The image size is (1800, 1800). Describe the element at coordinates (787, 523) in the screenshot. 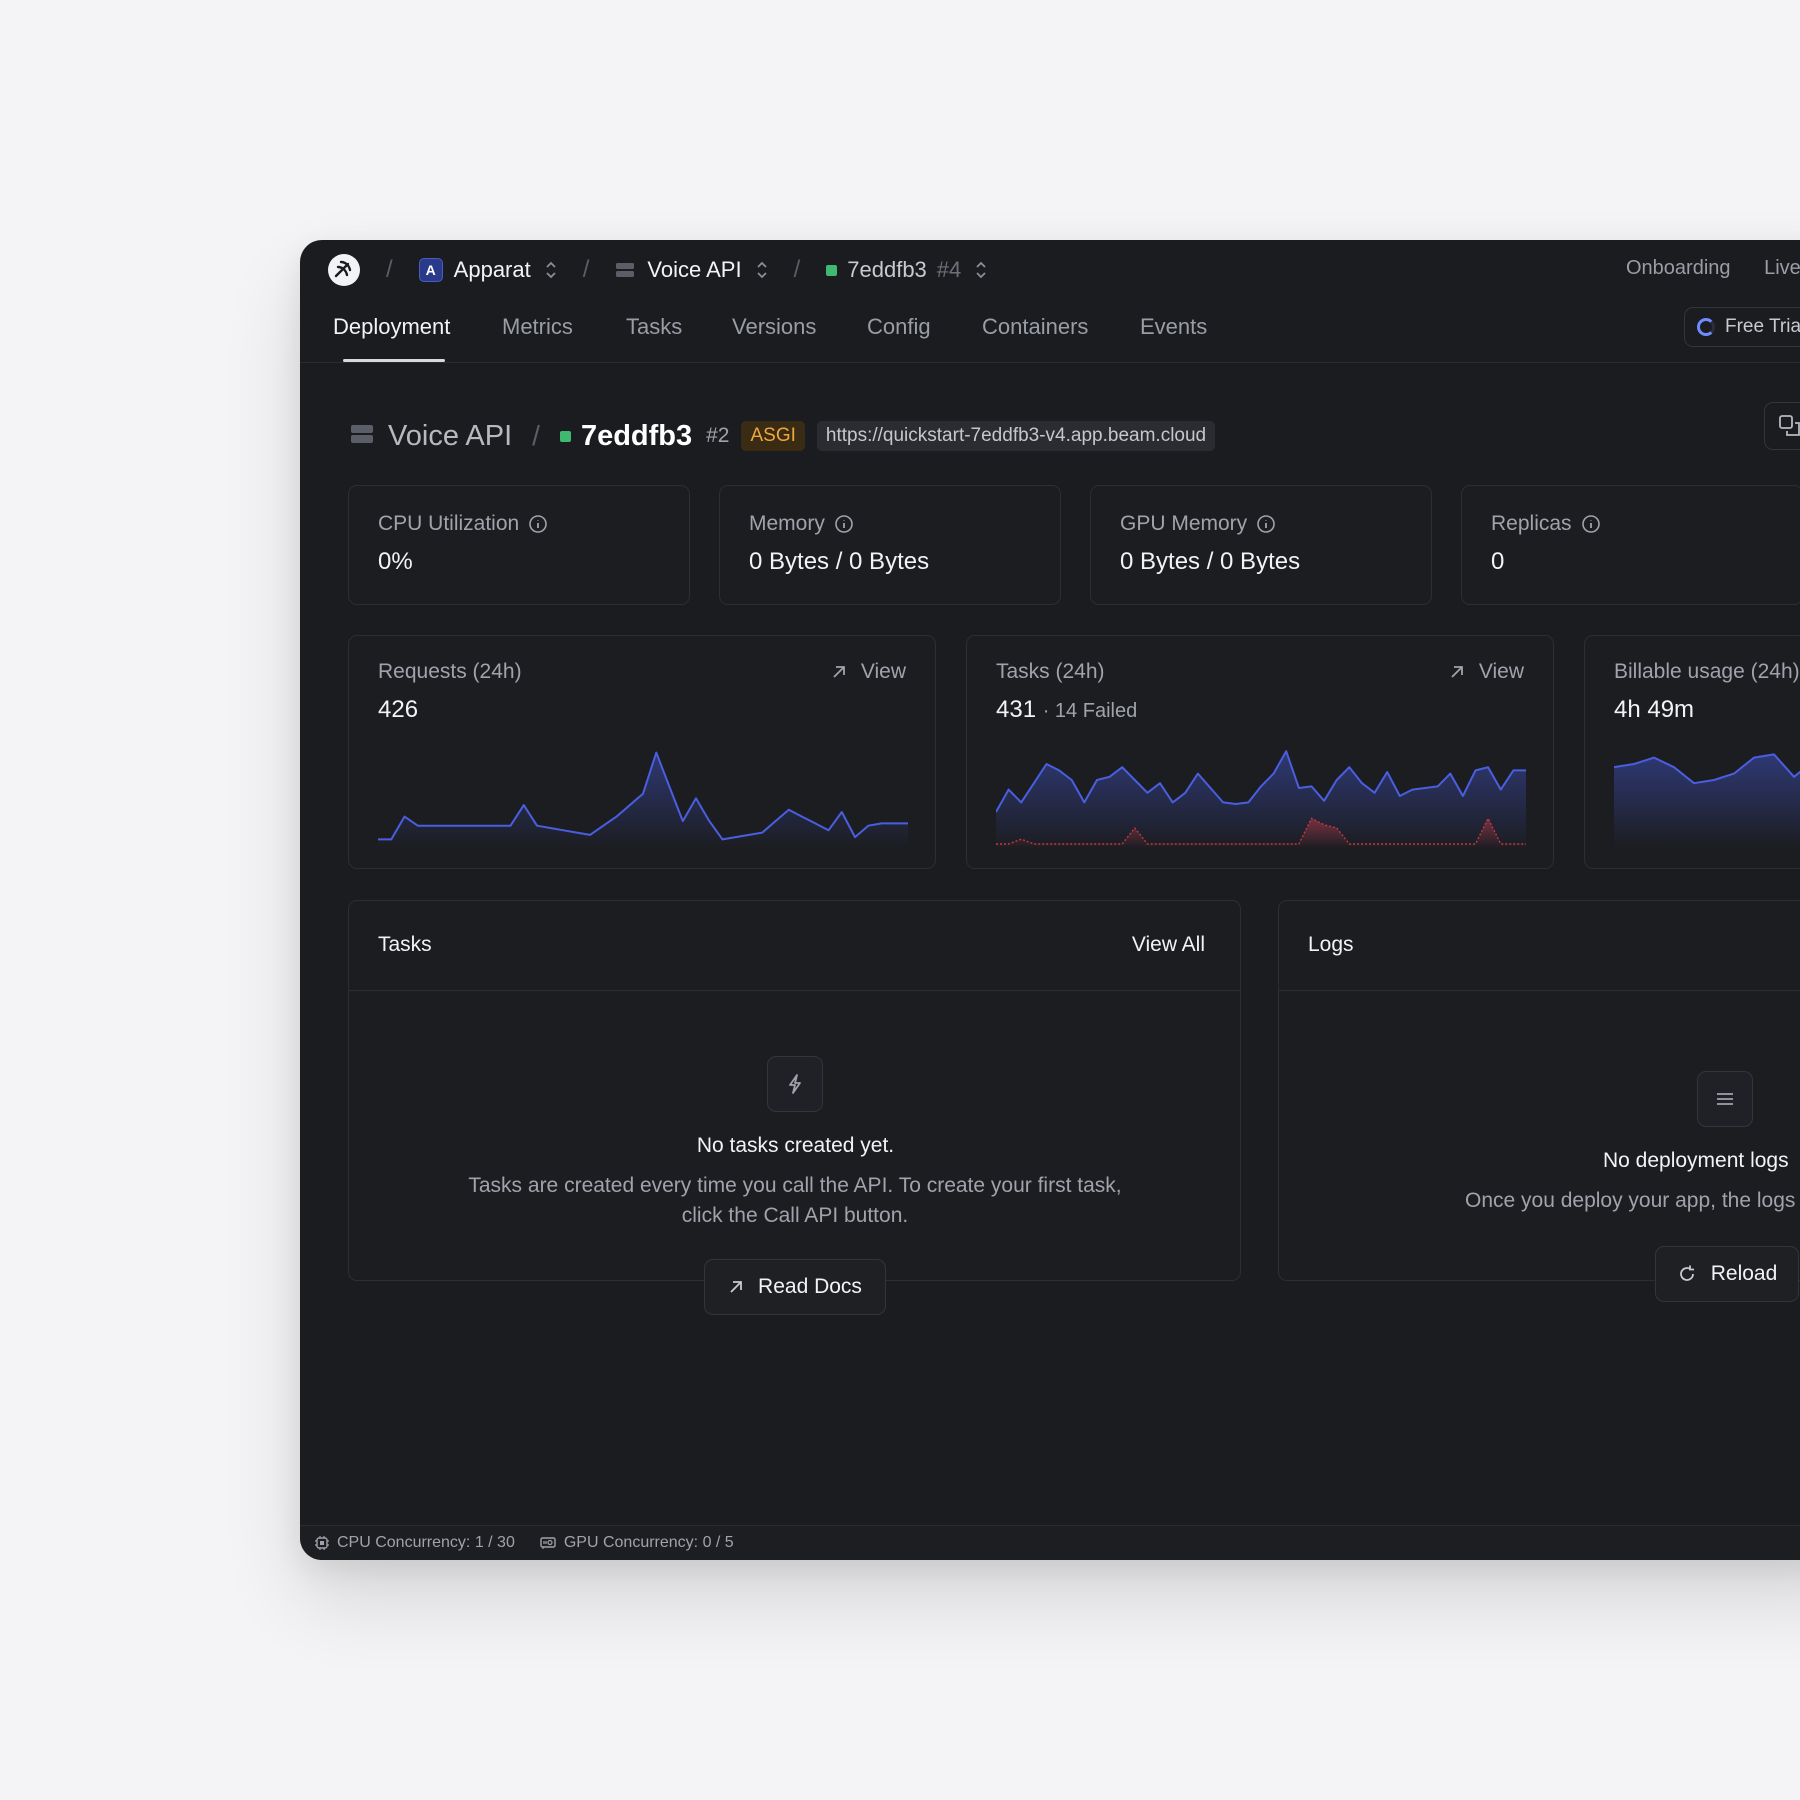

I see `stat-label: Memory` at that location.